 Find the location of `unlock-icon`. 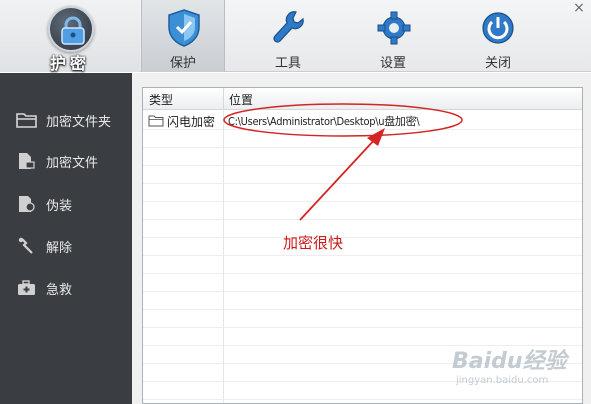

unlock-icon is located at coordinates (25, 245).